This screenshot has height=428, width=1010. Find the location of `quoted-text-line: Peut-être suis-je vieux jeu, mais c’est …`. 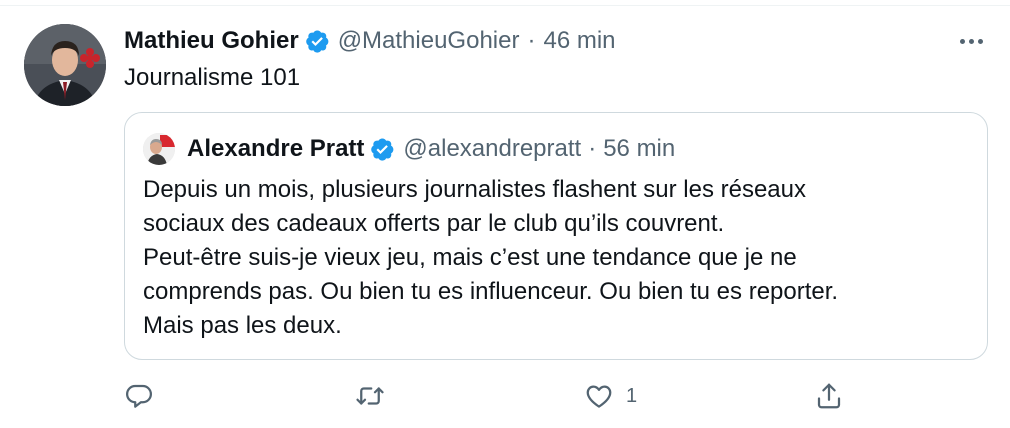

quoted-text-line: Peut-être suis-je vieux jeu, mais c’est … is located at coordinates (470, 257).